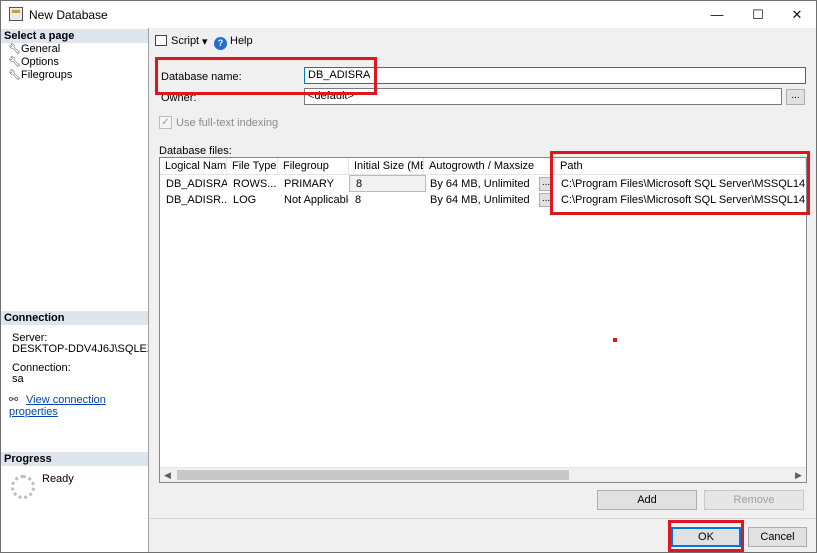 The height and width of the screenshot is (553, 817). Describe the element at coordinates (479, 184) in the screenshot. I see `table-row-1-autogrowth: By 64 MB, Unlimited` at that location.